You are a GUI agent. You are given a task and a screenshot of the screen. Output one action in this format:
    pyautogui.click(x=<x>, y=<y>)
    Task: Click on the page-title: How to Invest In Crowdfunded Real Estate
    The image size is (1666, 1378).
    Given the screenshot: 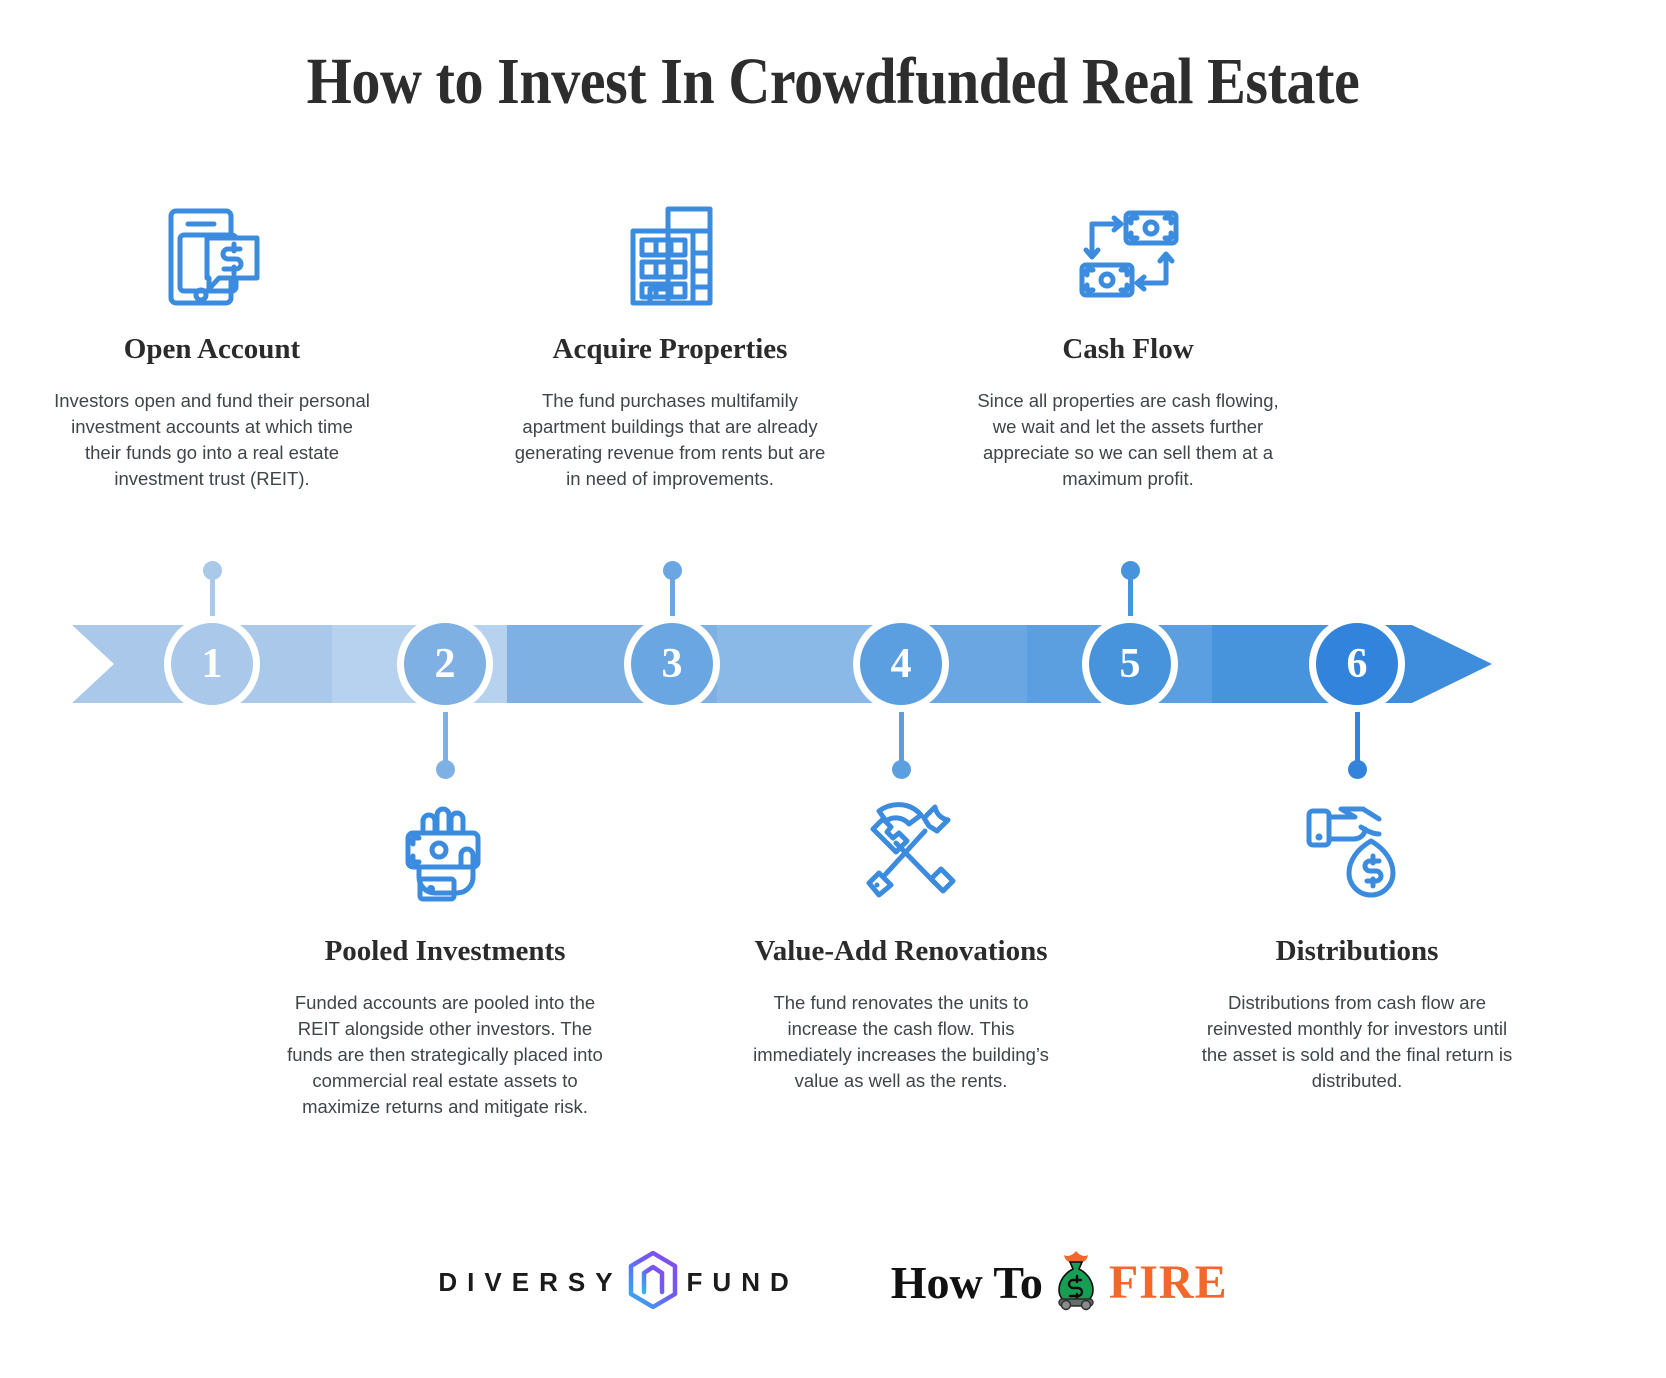 What is the action you would take?
    pyautogui.click(x=833, y=81)
    